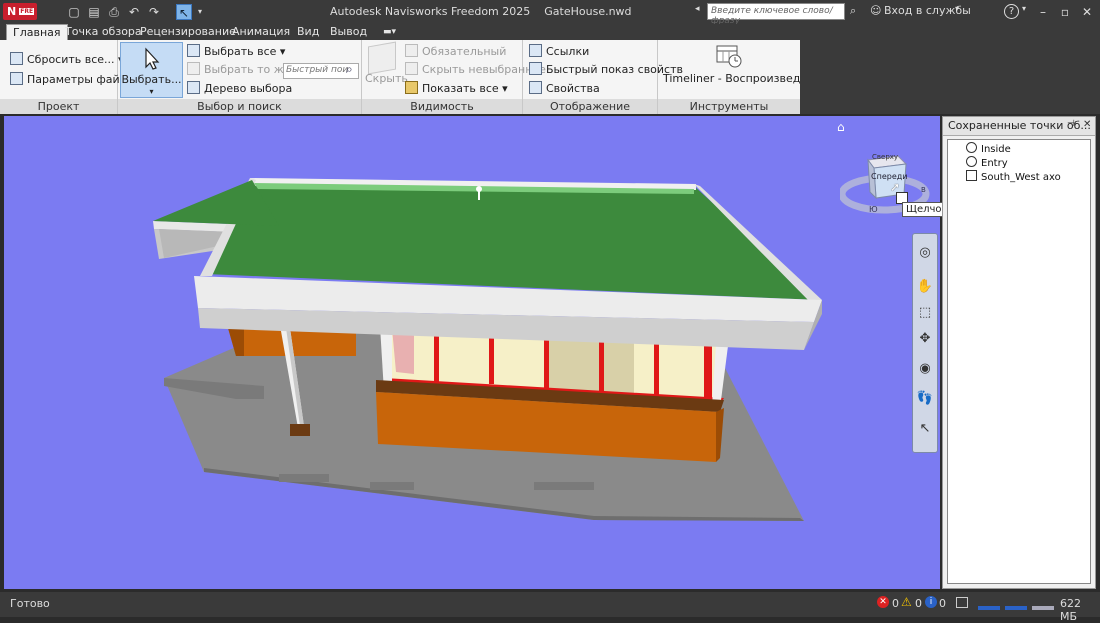  What do you see at coordinates (989, 603) in the screenshot?
I see `pencil-progress-icon` at bounding box center [989, 603].